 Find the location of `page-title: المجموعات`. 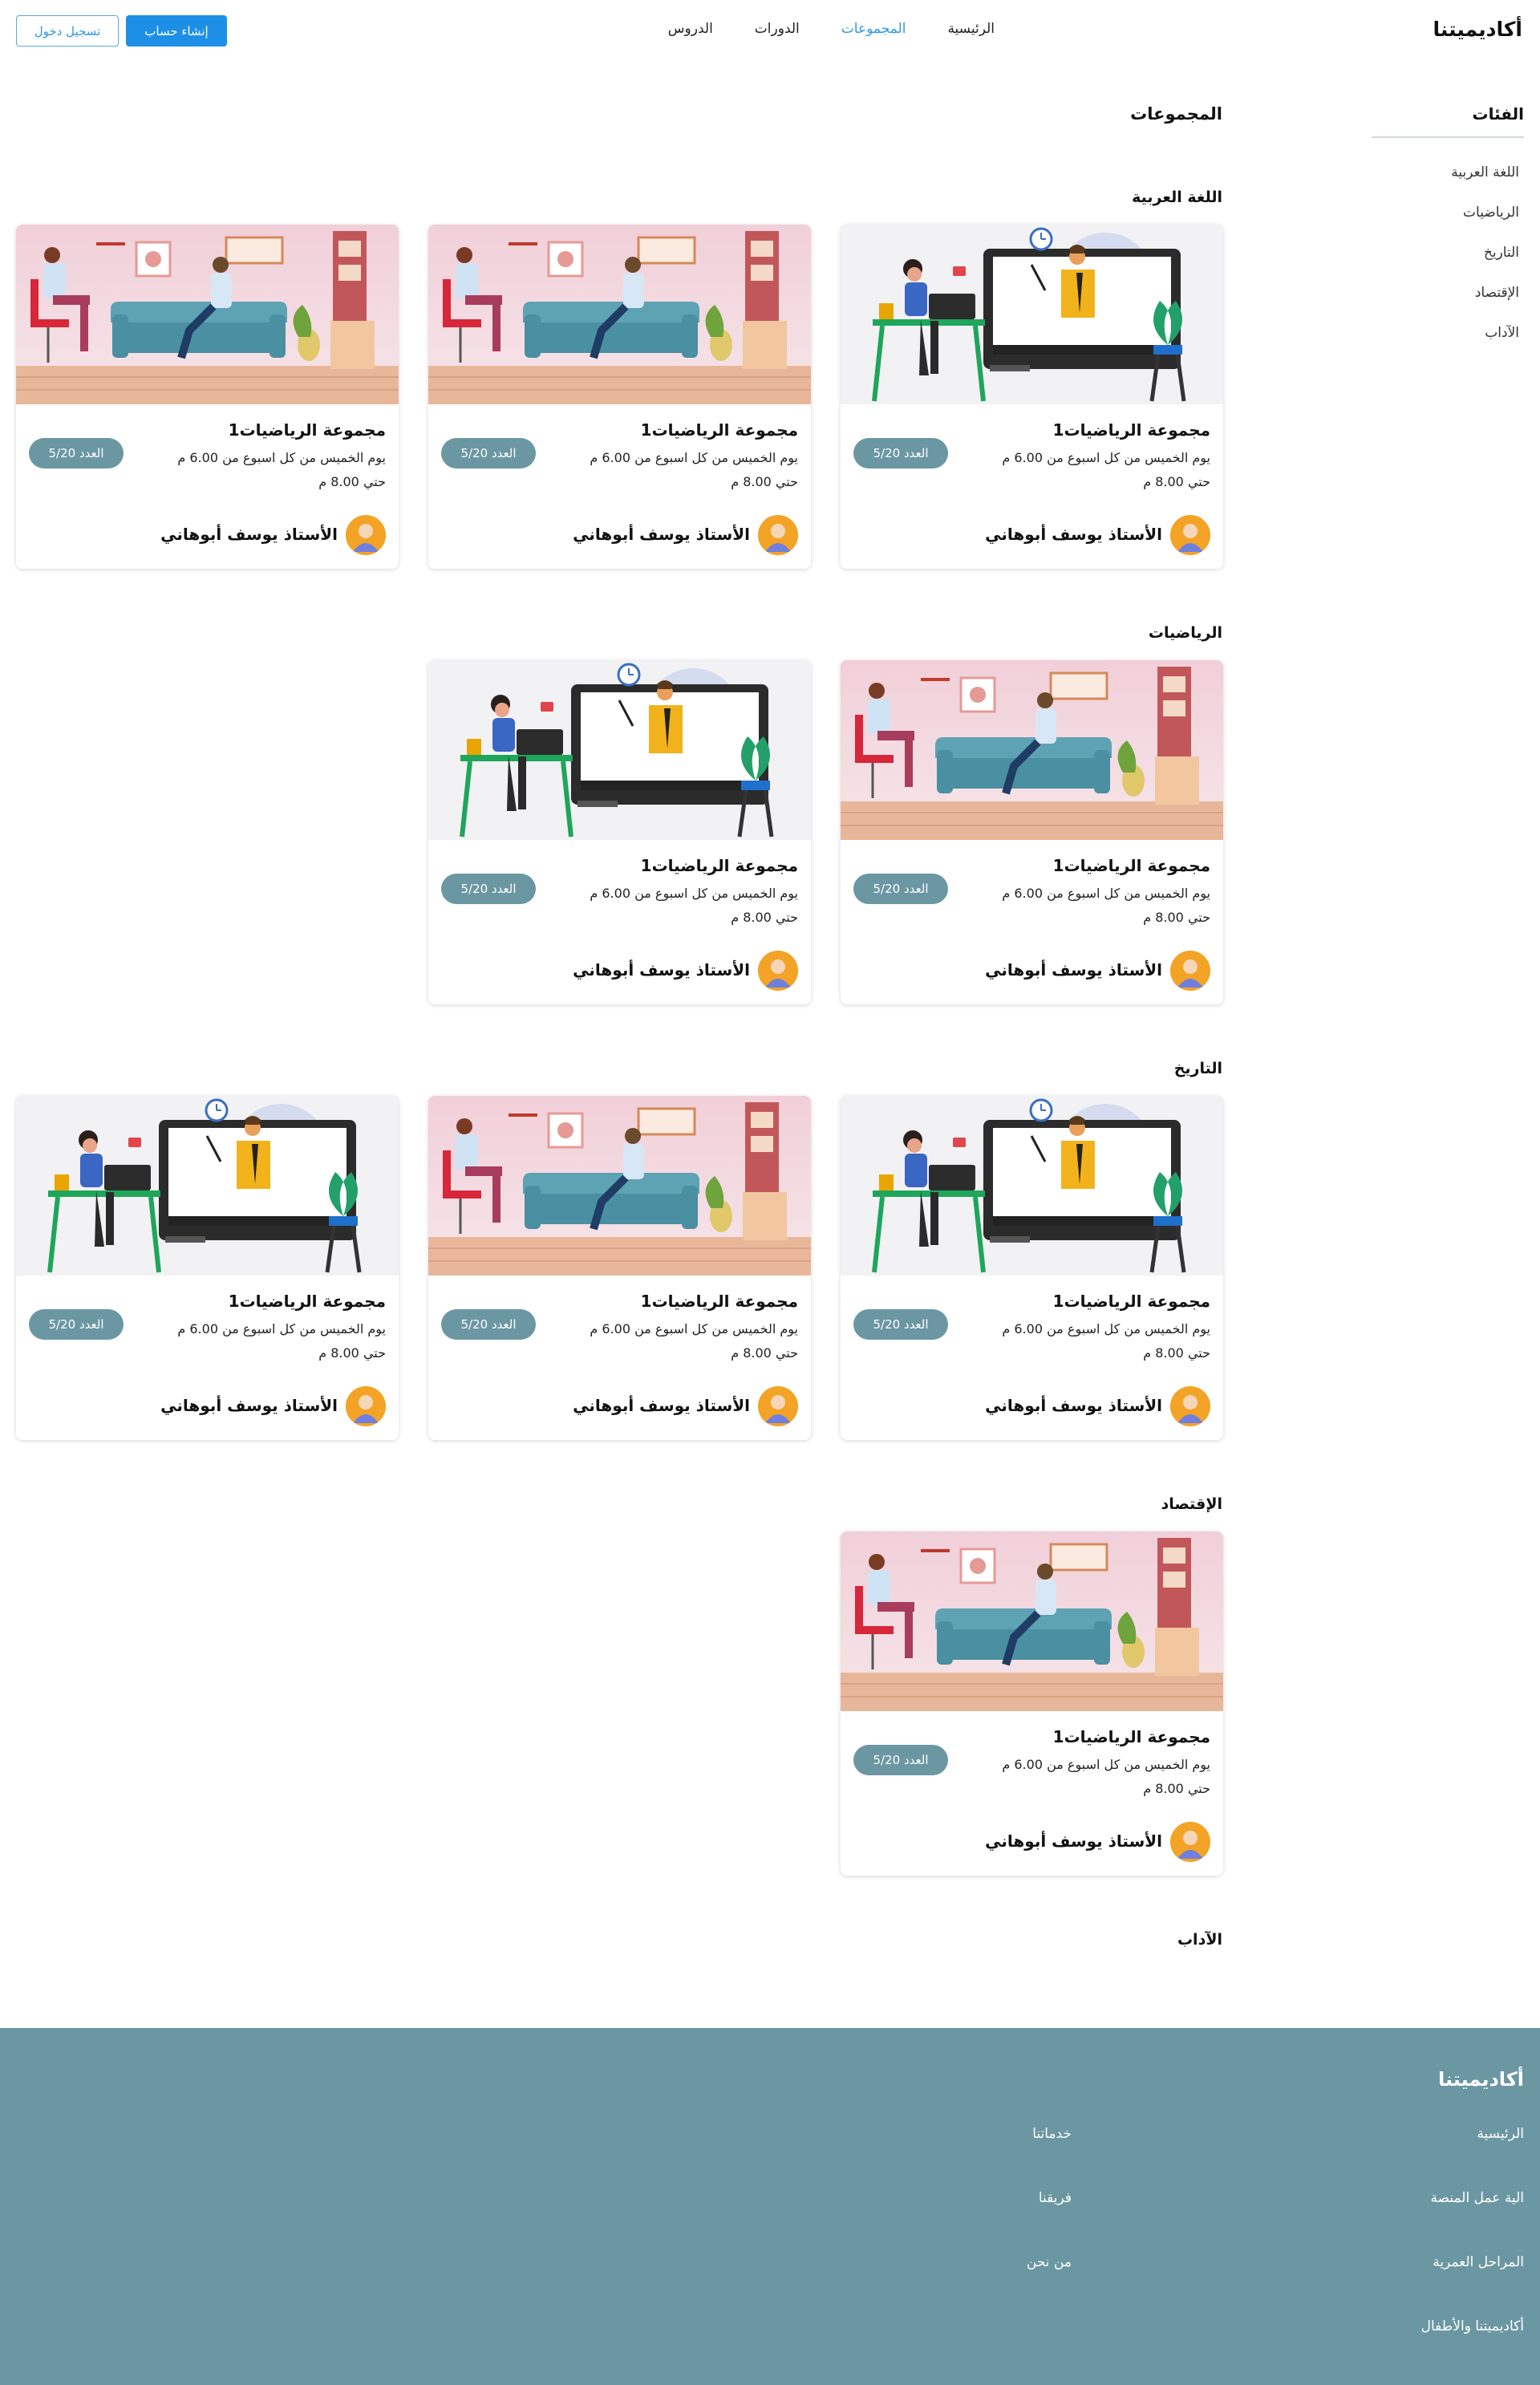

page-title: المجموعات is located at coordinates (1176, 114).